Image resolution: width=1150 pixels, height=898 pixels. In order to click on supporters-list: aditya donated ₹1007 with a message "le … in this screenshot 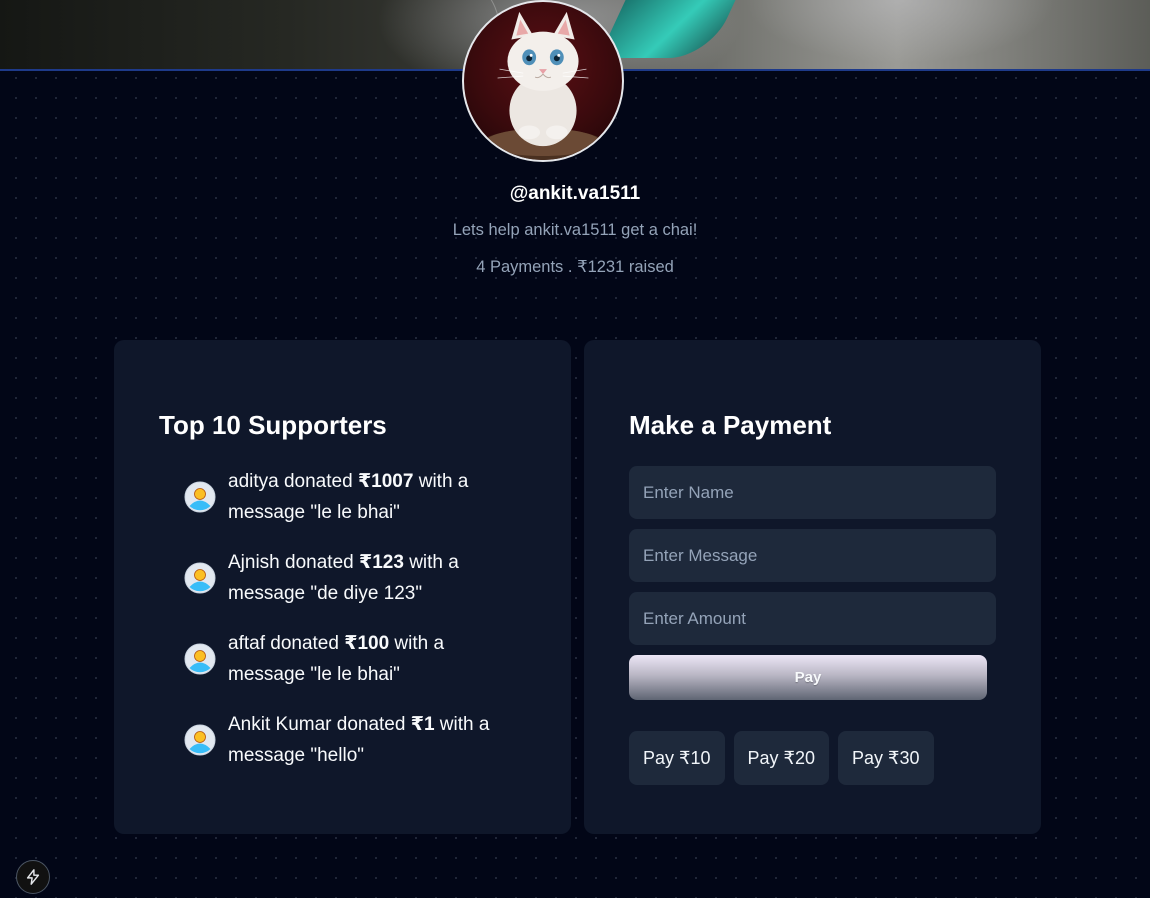, I will do `click(344, 628)`.